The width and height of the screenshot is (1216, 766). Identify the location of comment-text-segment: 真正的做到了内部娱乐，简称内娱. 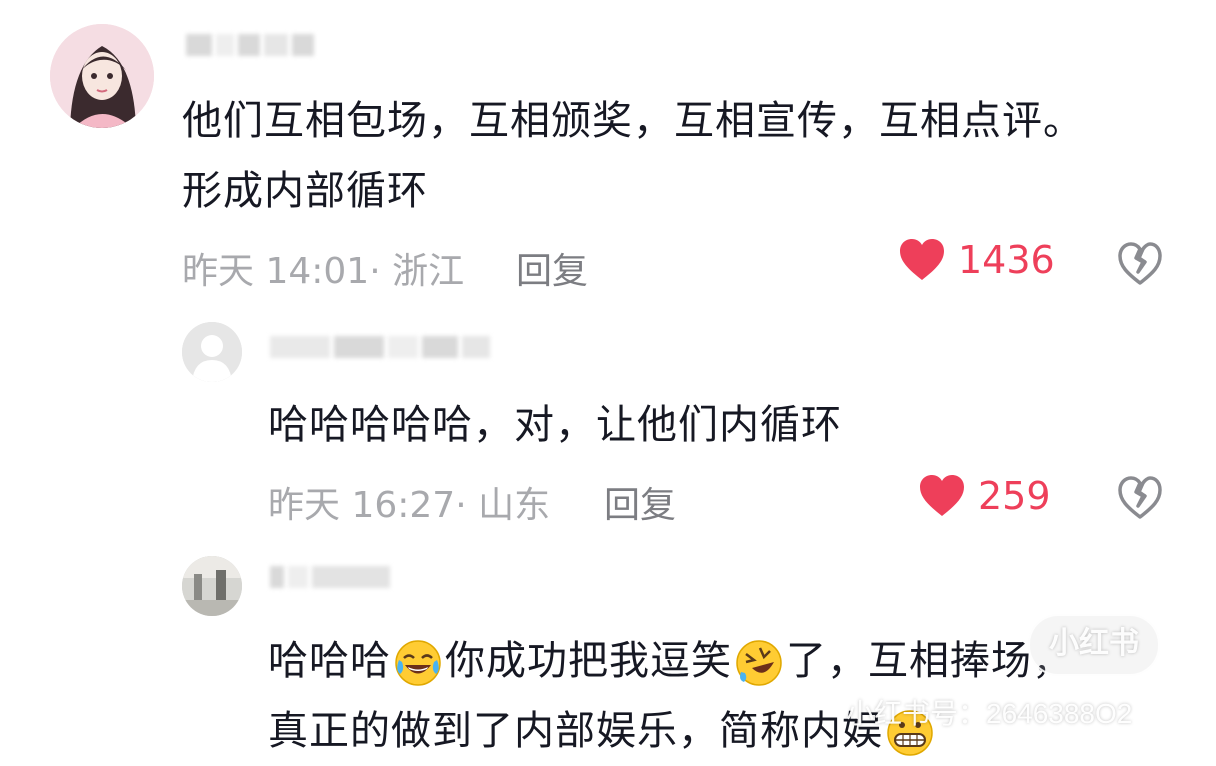
(575, 731).